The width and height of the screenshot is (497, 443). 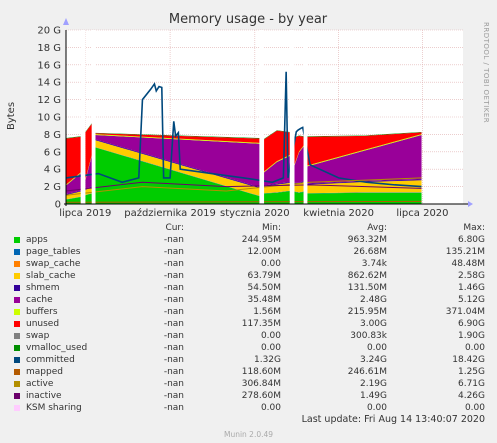 I want to click on legend-row-shmem: shmem -nan 54.50M 131.50M 1.46G, so click(x=248, y=288).